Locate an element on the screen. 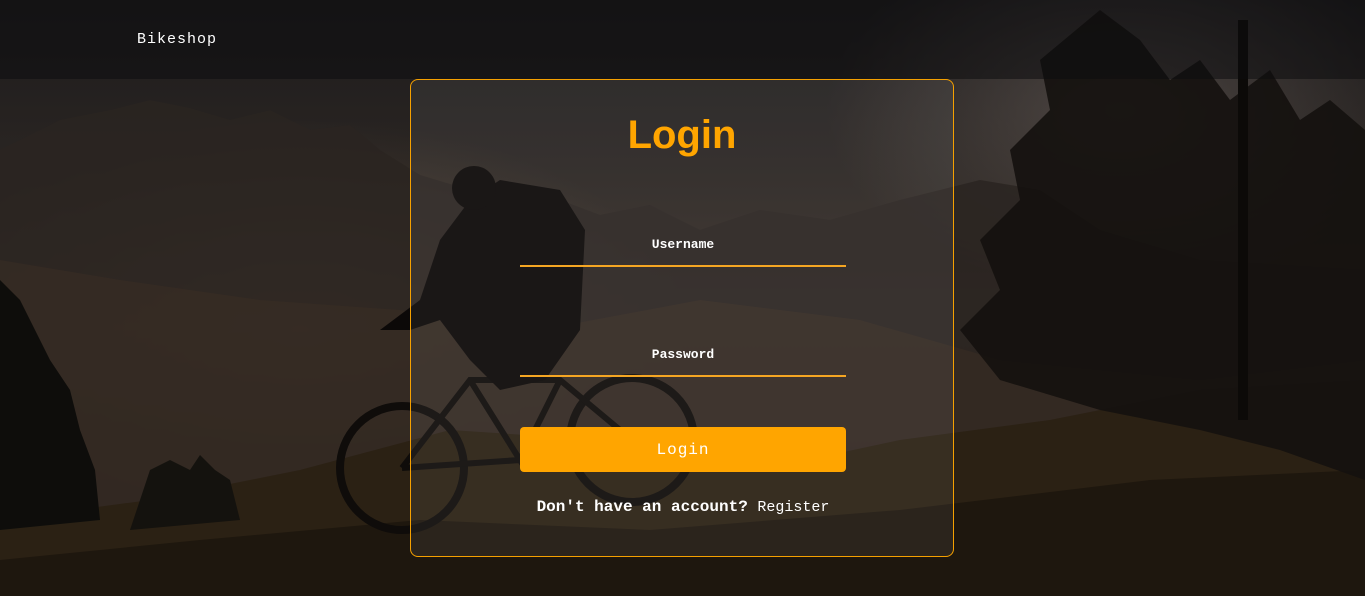 The image size is (1365, 596). register-prompt-text: Don't have an account? is located at coordinates (642, 507).